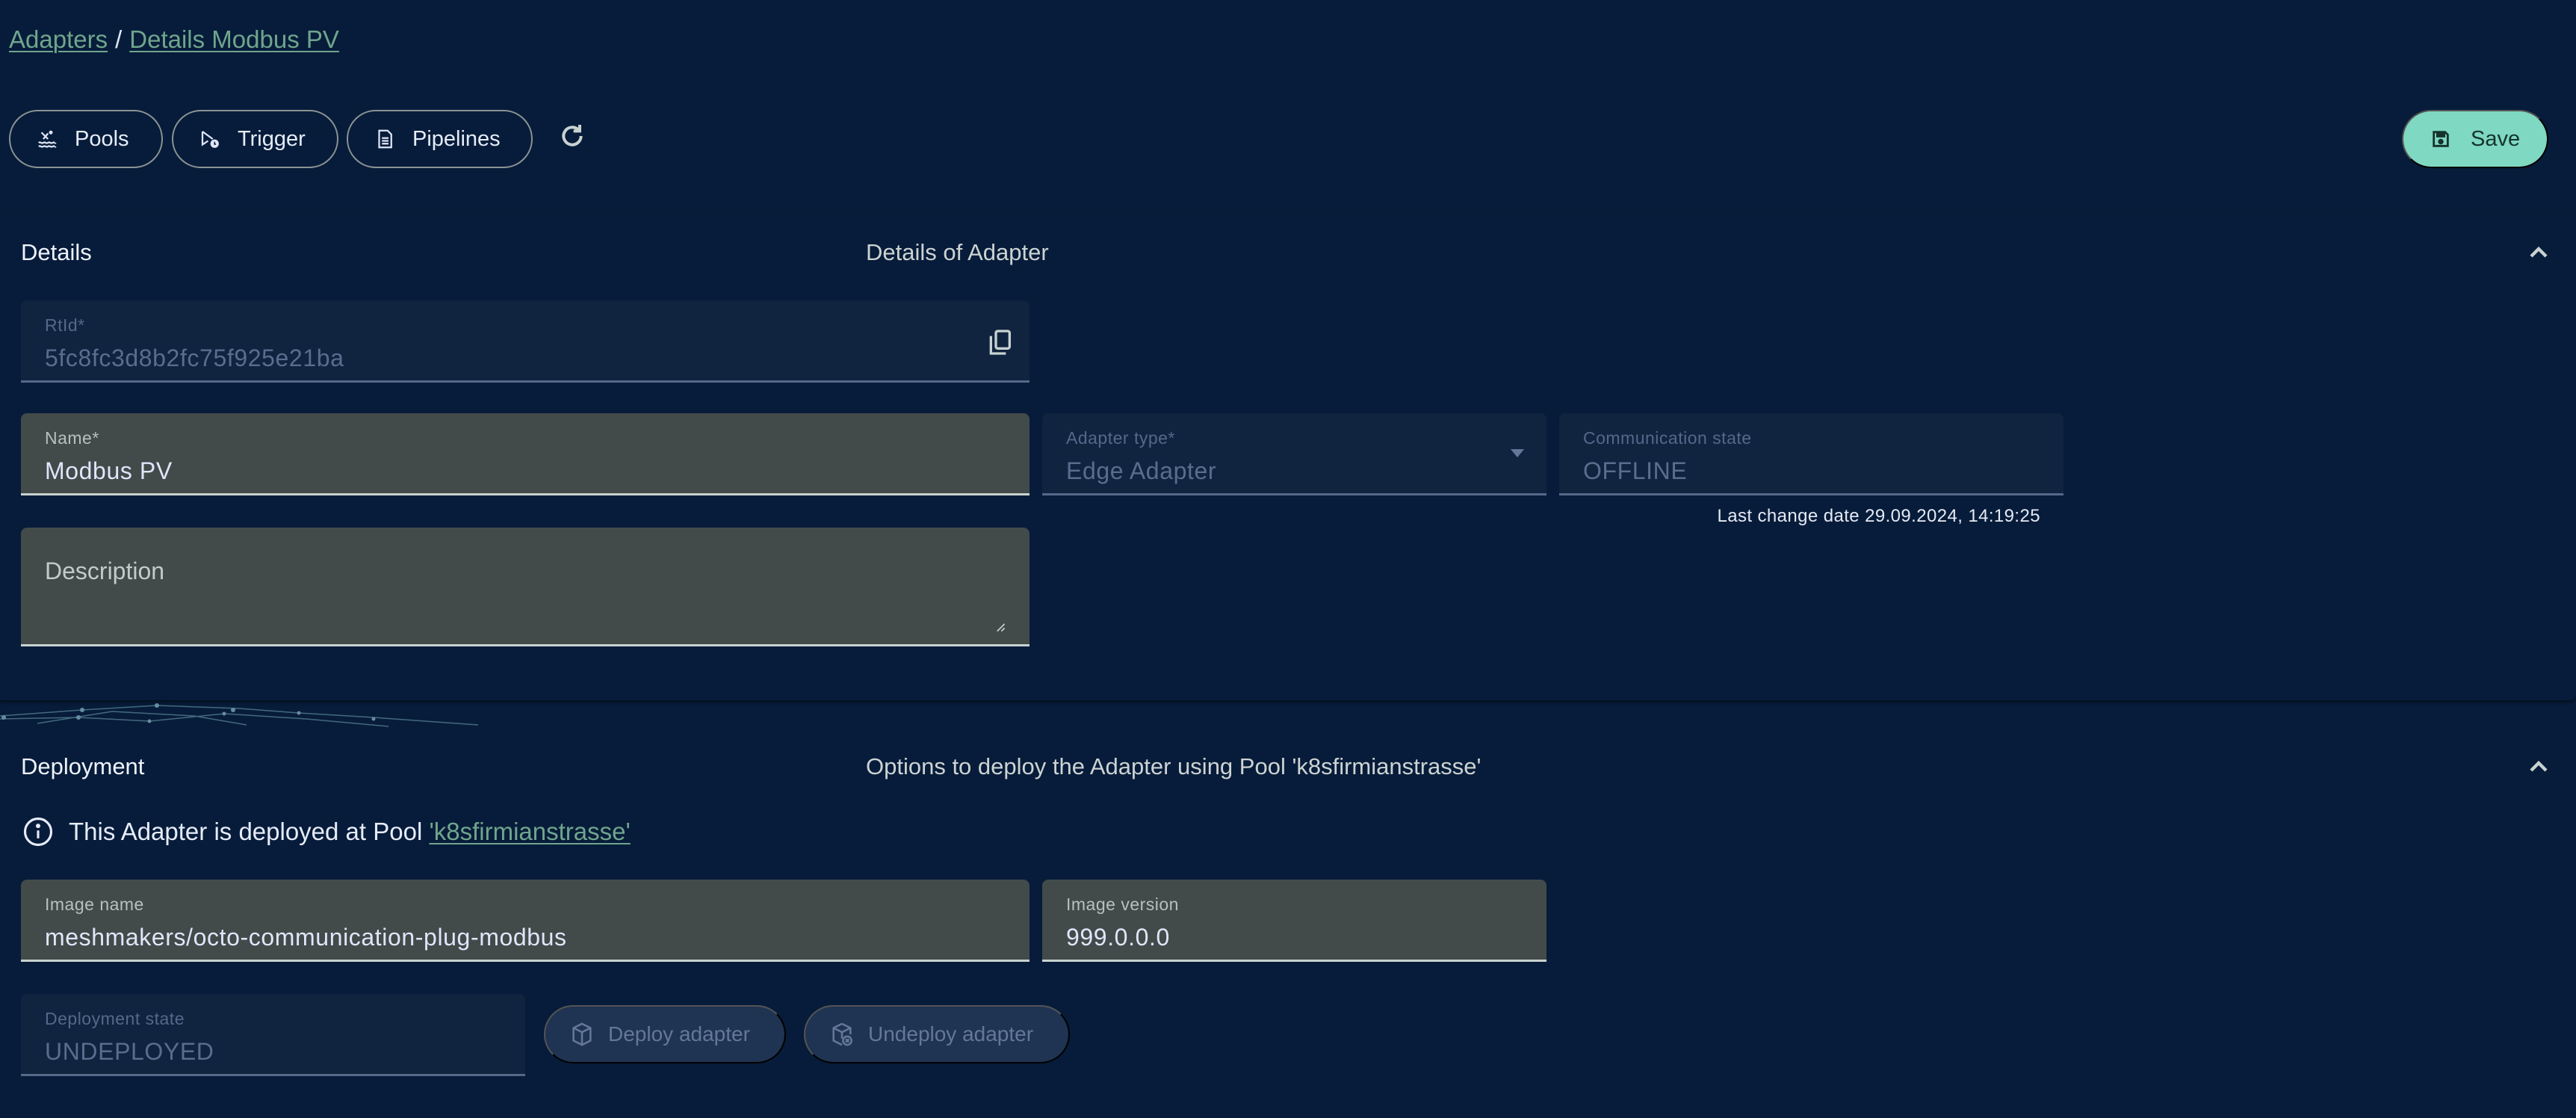 The image size is (2576, 1118). What do you see at coordinates (1120, 438) in the screenshot?
I see `adapter-type-label: Adapter type*` at bounding box center [1120, 438].